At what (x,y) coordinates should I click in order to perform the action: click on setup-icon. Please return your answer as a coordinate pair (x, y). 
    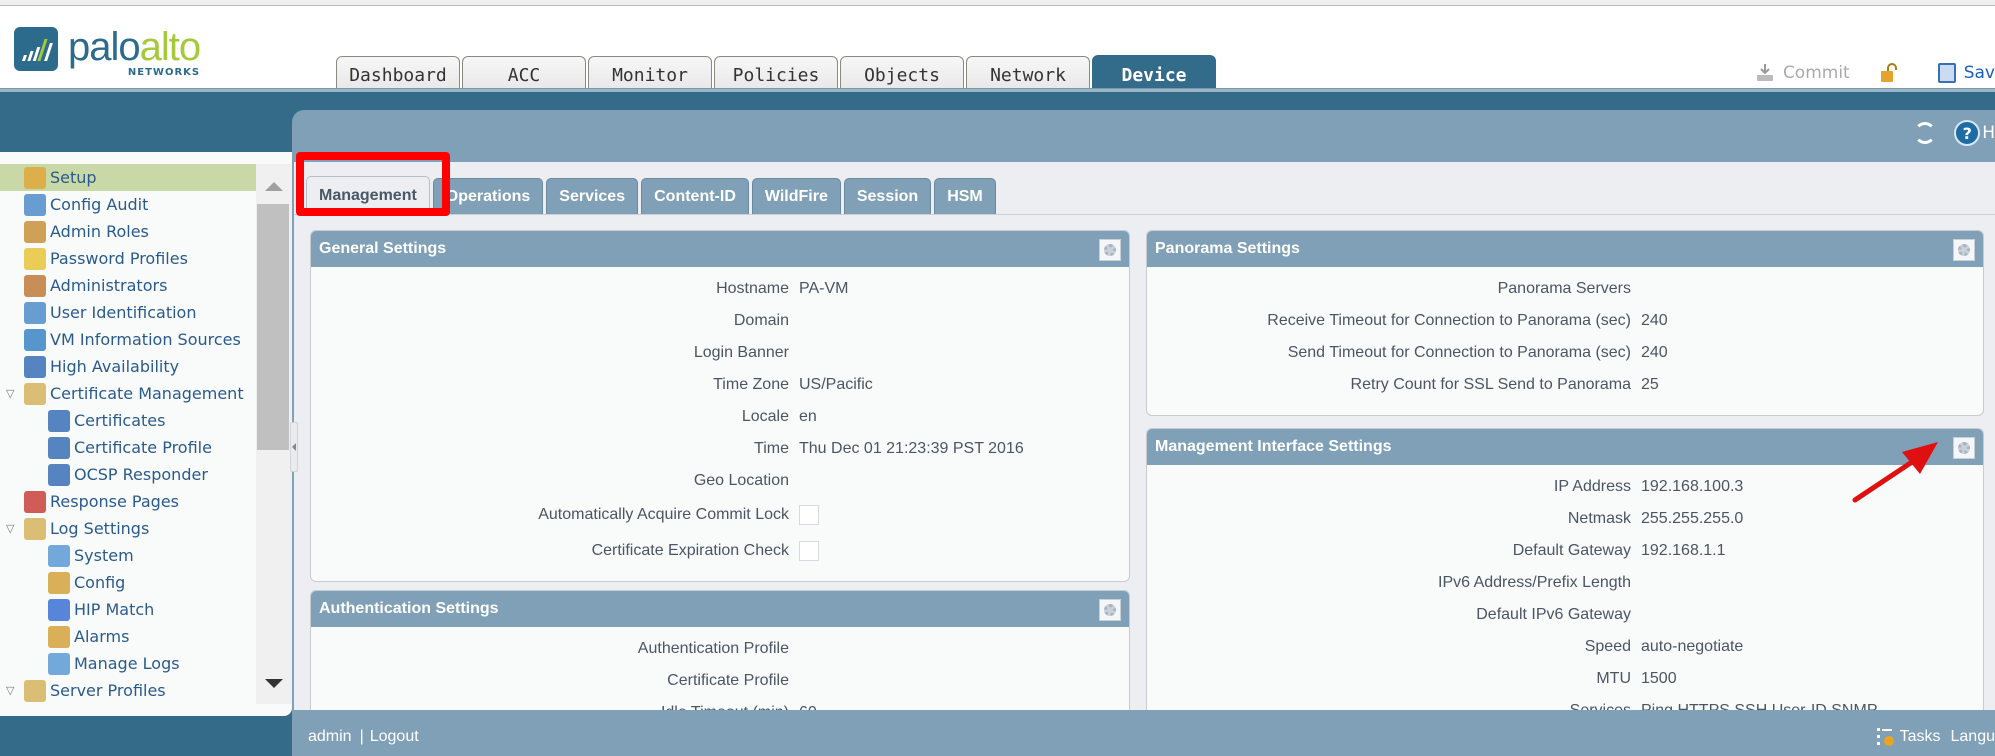
    Looking at the image, I should click on (35, 177).